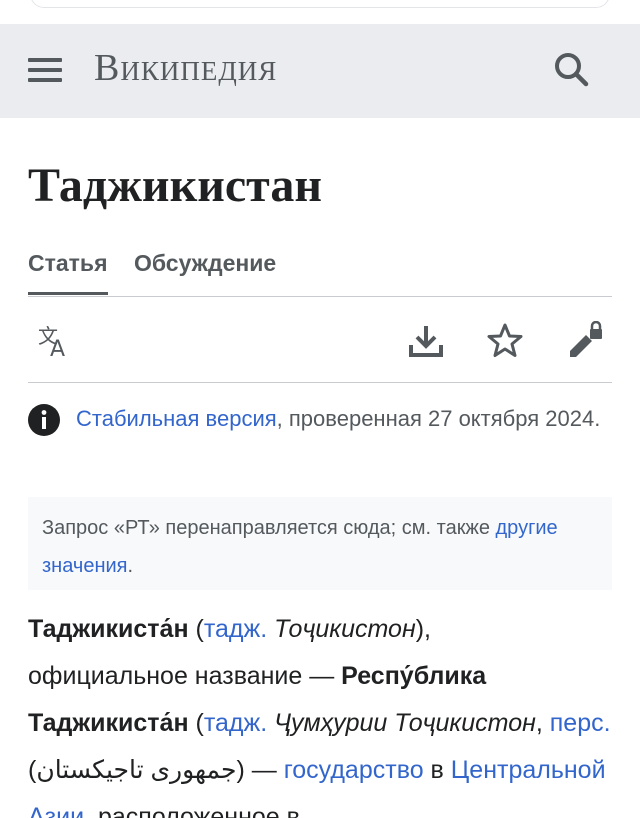 This screenshot has width=640, height=818. Describe the element at coordinates (108, 629) in the screenshot. I see `article-name-bold: Таджикиста́н` at that location.